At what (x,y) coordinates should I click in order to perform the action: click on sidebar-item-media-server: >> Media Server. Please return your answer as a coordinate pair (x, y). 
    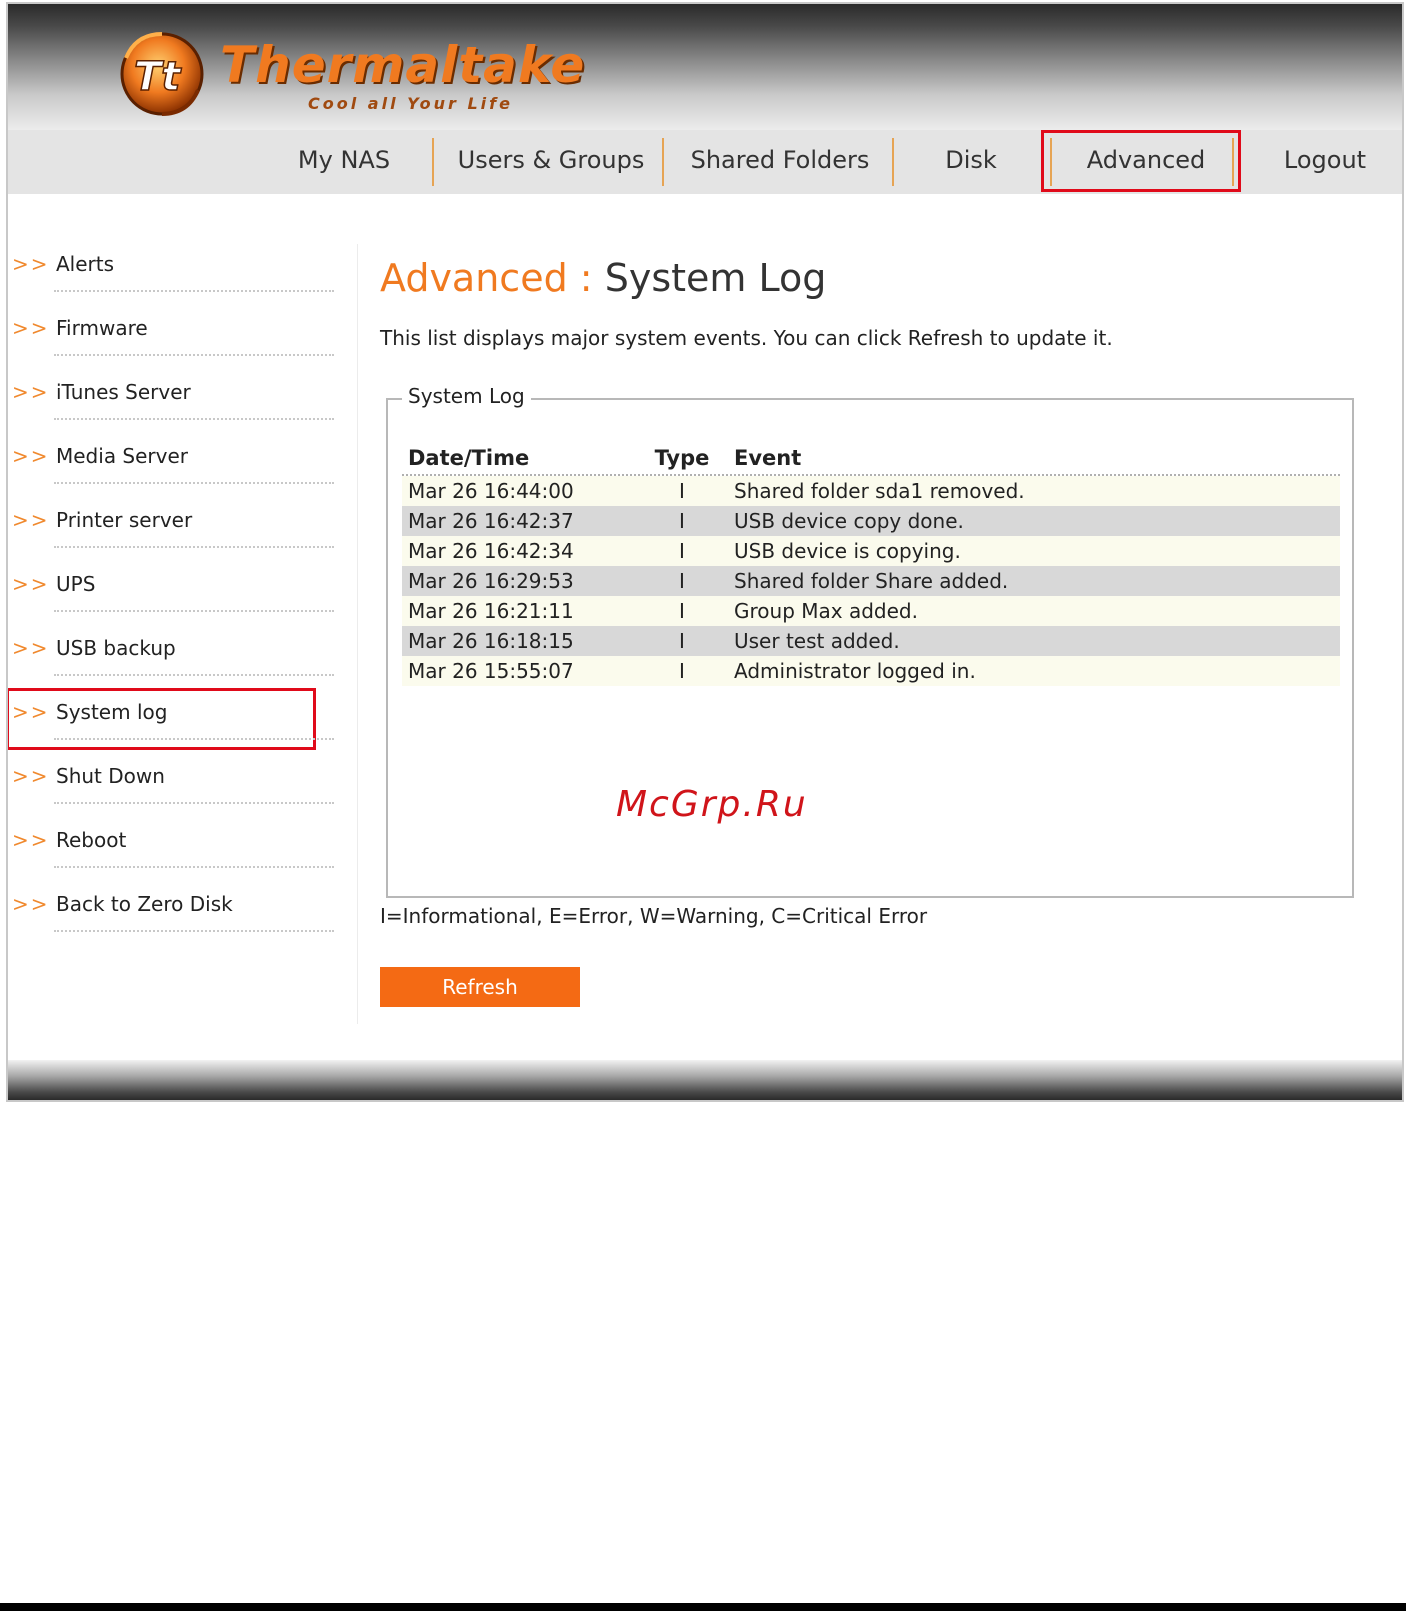
    Looking at the image, I should click on (178, 464).